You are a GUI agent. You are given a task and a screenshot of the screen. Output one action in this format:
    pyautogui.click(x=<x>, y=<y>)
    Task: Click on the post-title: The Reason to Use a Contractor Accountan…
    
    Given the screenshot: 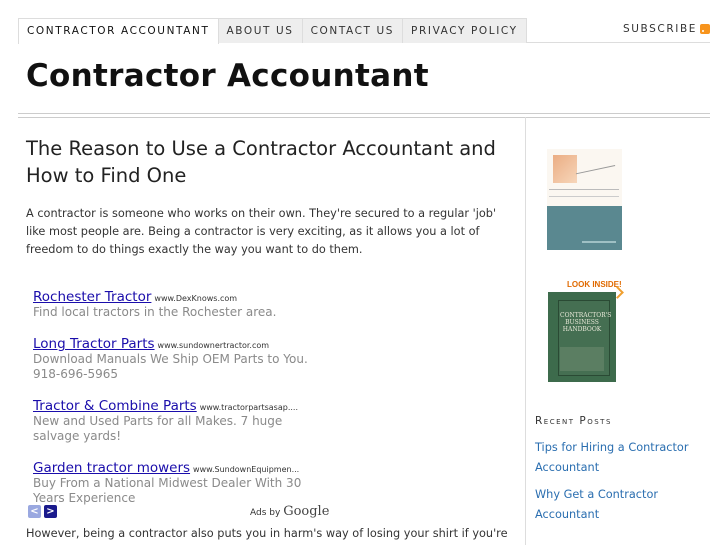 What is the action you would take?
    pyautogui.click(x=261, y=162)
    